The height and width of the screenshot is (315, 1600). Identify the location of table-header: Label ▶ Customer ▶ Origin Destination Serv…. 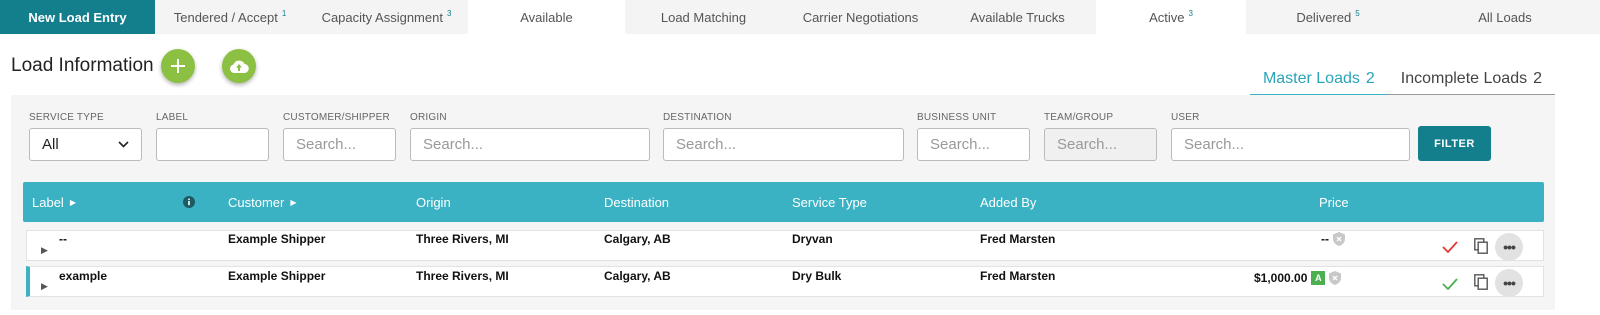
(783, 202).